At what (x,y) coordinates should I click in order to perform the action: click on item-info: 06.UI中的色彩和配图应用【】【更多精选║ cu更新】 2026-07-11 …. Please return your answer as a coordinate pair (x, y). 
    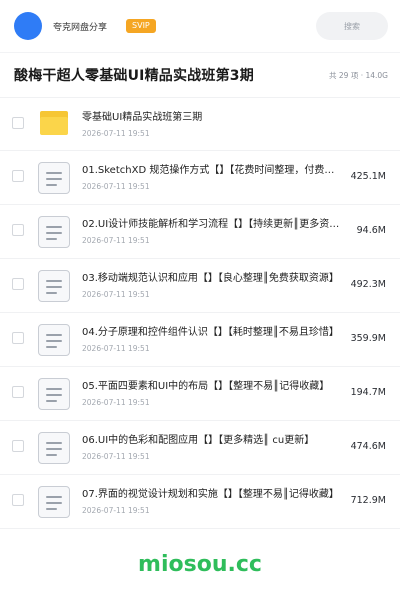
    Looking at the image, I should click on (213, 448).